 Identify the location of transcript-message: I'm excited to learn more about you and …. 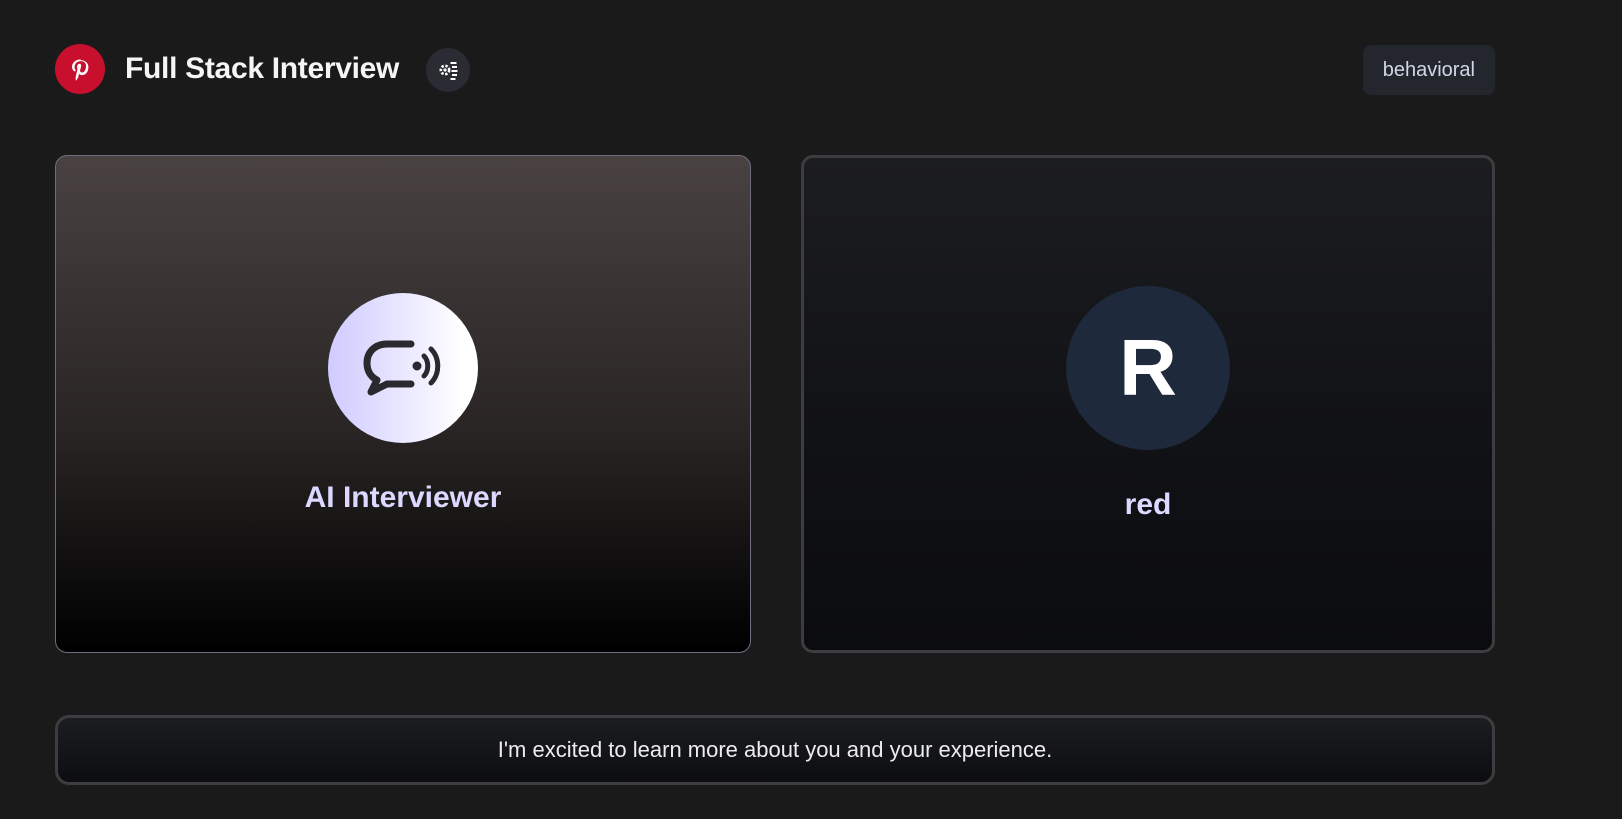
(775, 750).